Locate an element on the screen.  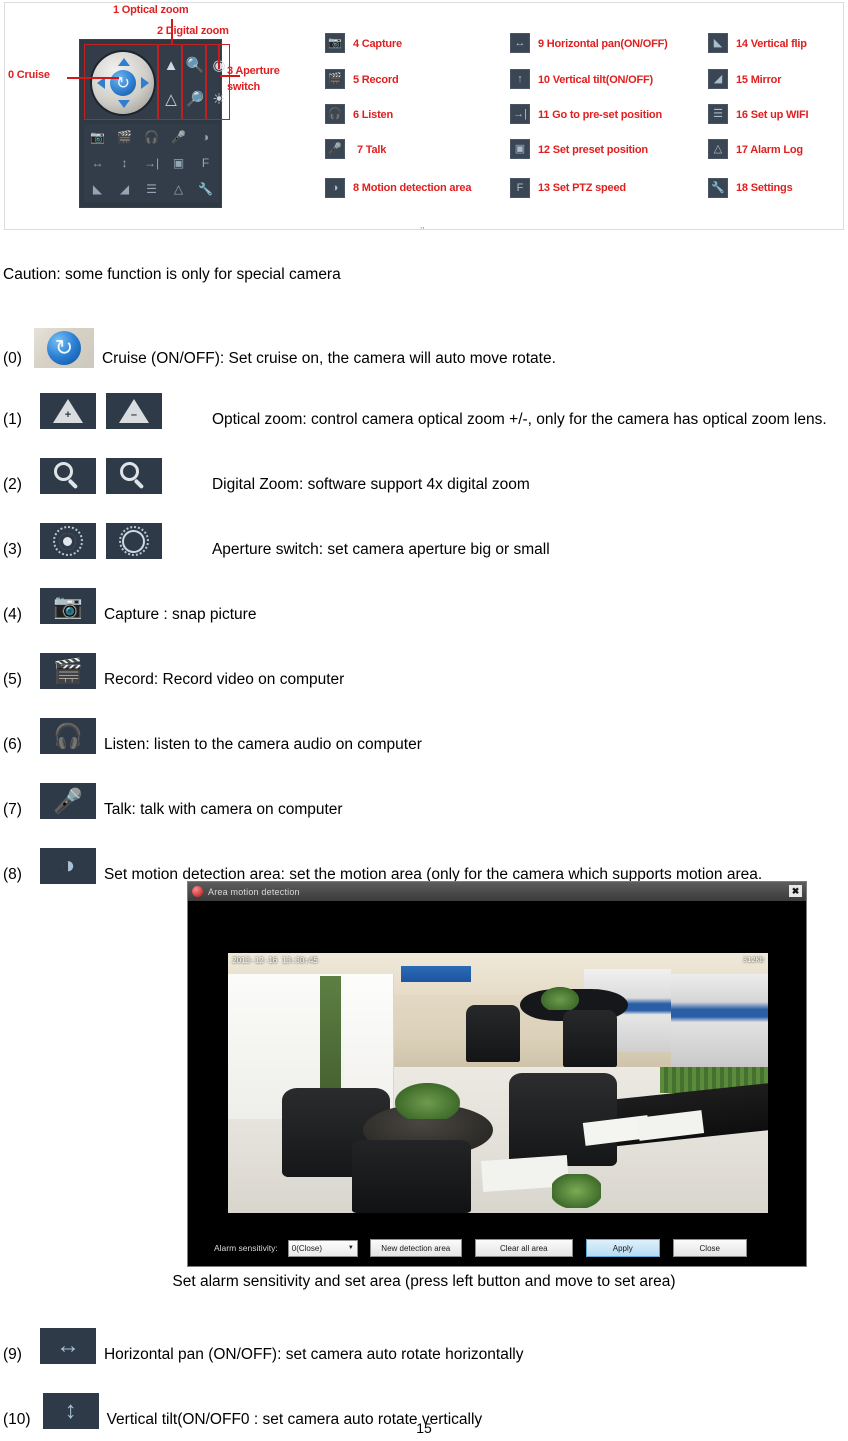
video-floor-plant is located at coordinates (576, 1191).